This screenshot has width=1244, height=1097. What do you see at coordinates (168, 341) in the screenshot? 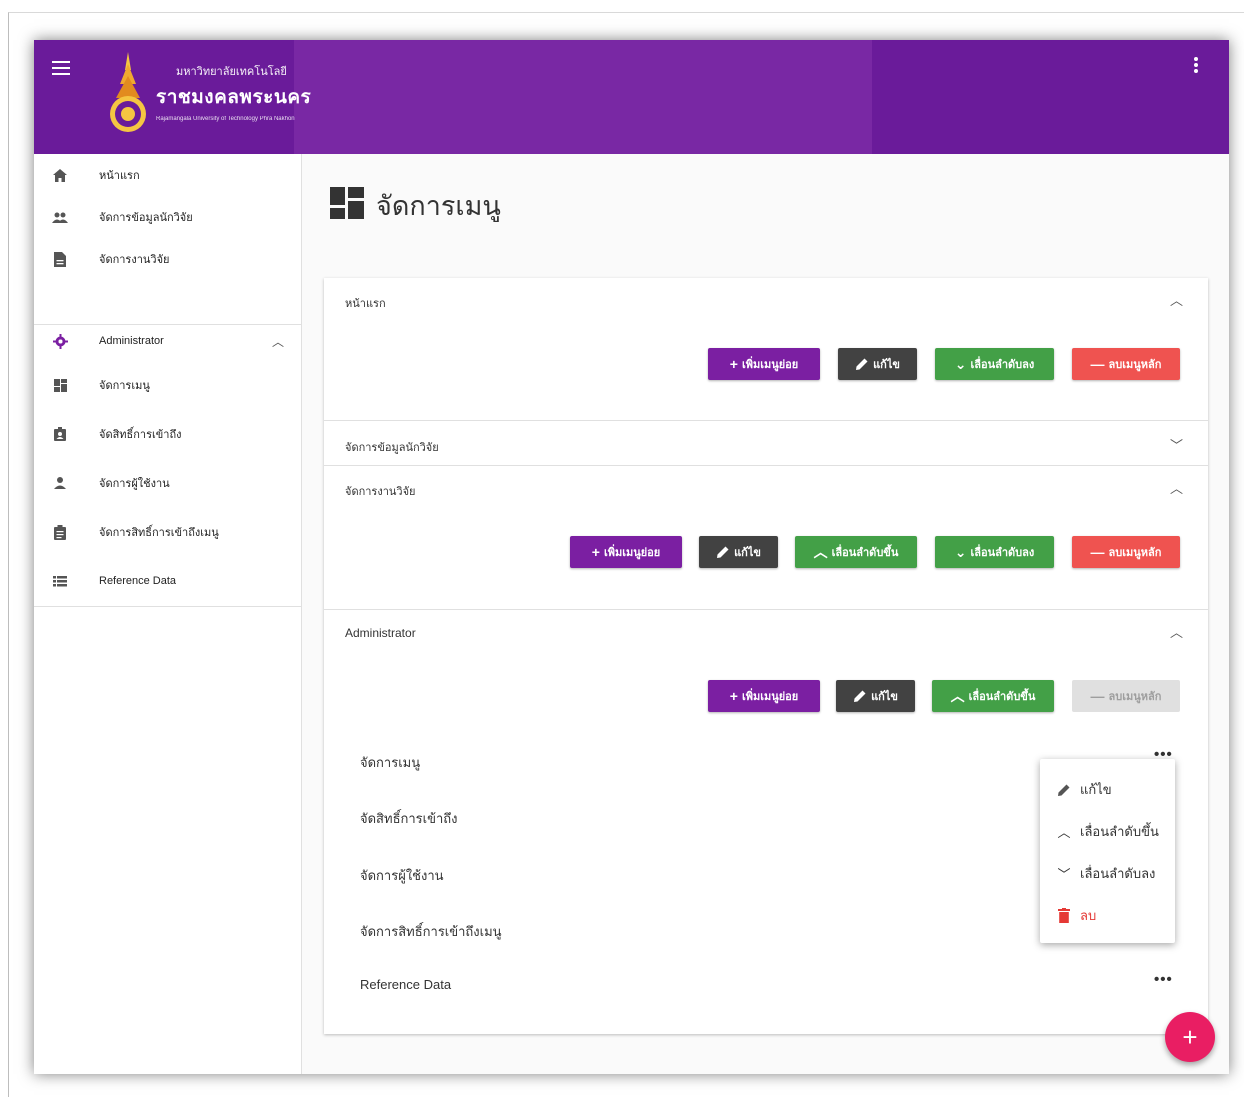
I see `sidebar-item-administrator: Administrator ︿` at bounding box center [168, 341].